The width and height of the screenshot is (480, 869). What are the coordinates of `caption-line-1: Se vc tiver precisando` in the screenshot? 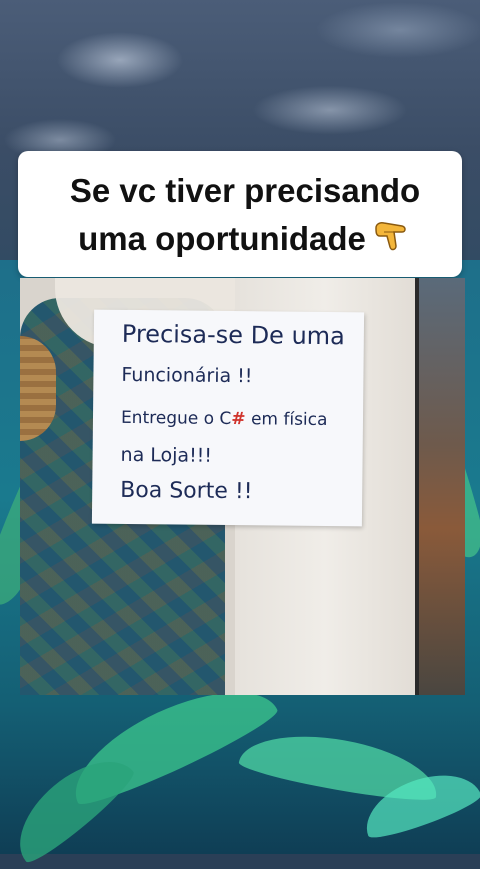 It's located at (245, 190).